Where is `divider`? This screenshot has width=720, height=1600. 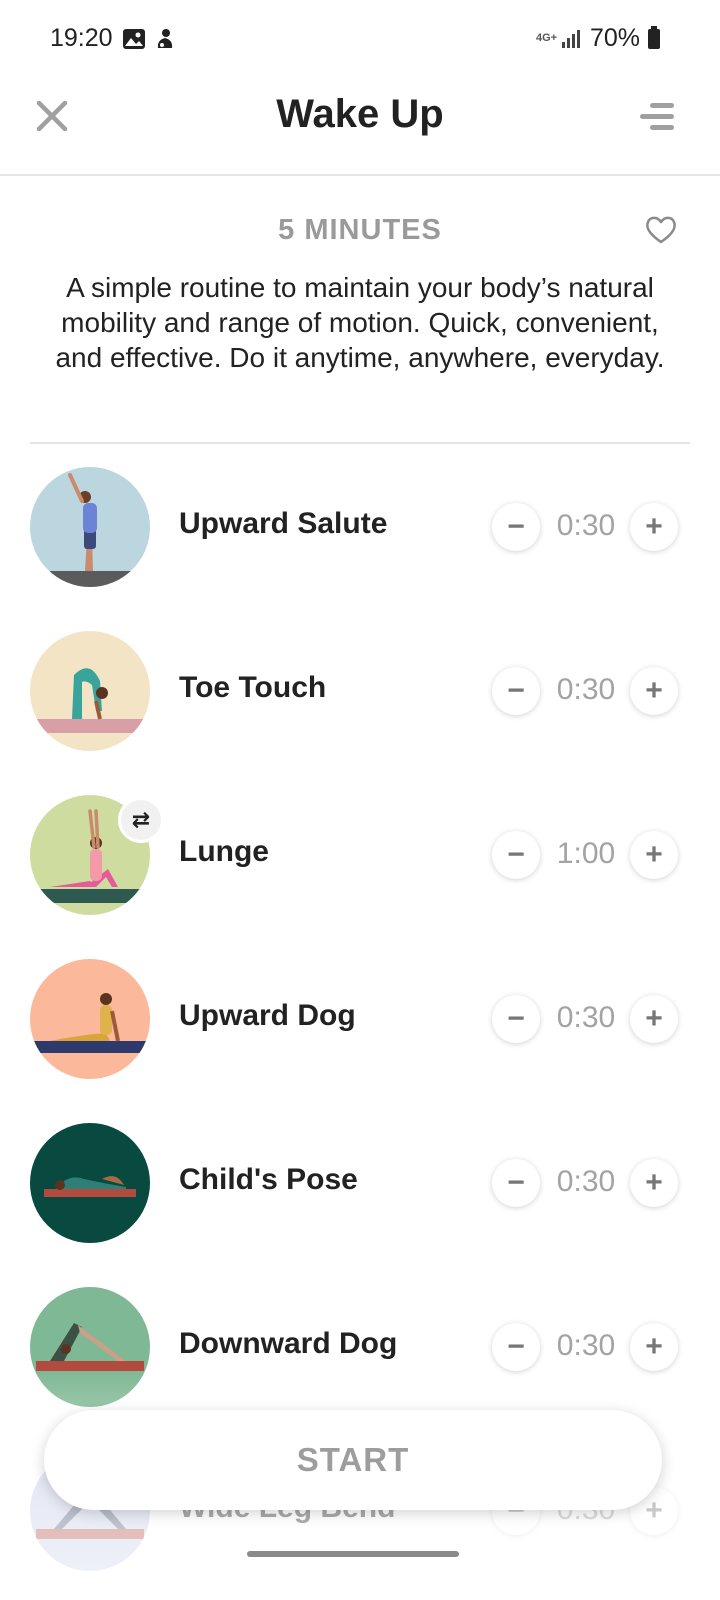
divider is located at coordinates (360, 443).